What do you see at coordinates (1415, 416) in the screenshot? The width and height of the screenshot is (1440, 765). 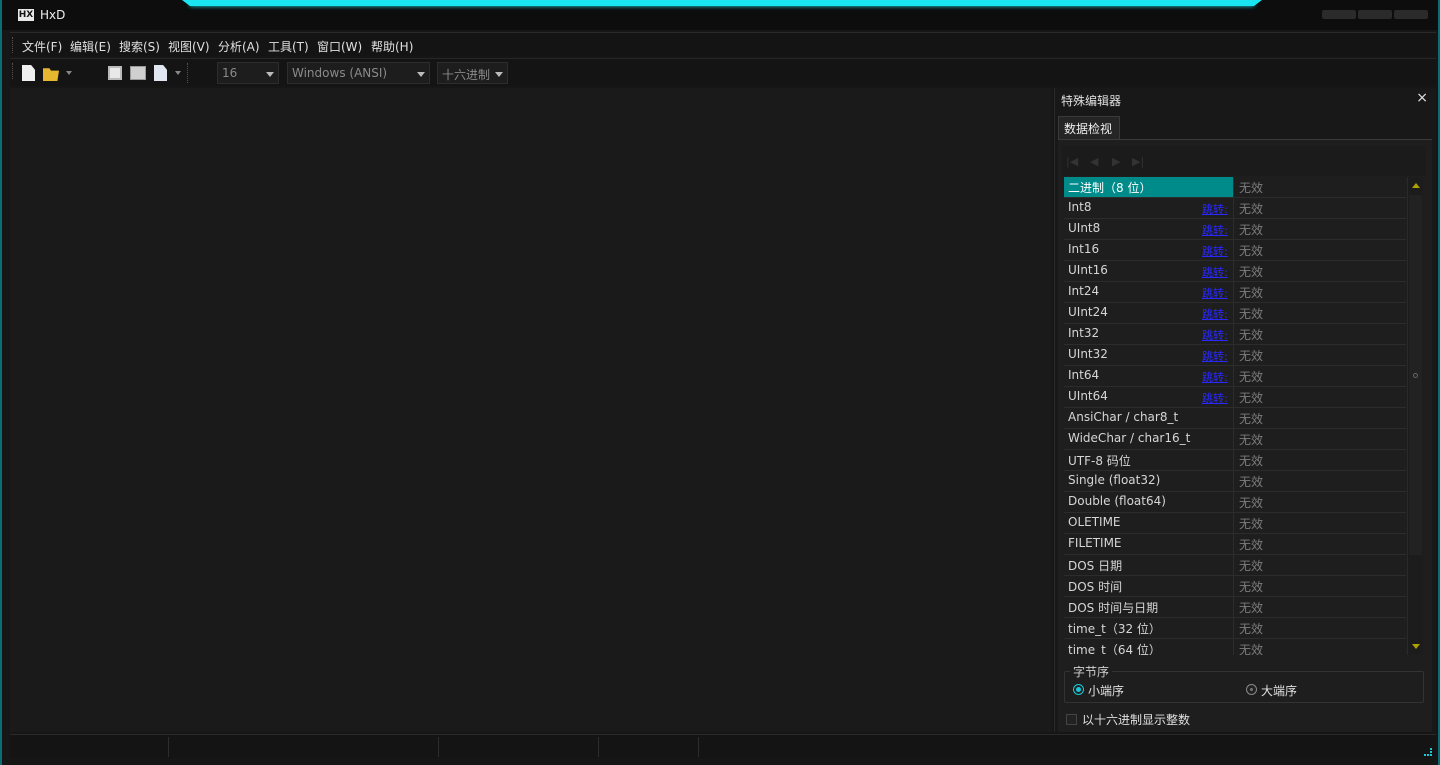 I see `grid-scrollbar` at bounding box center [1415, 416].